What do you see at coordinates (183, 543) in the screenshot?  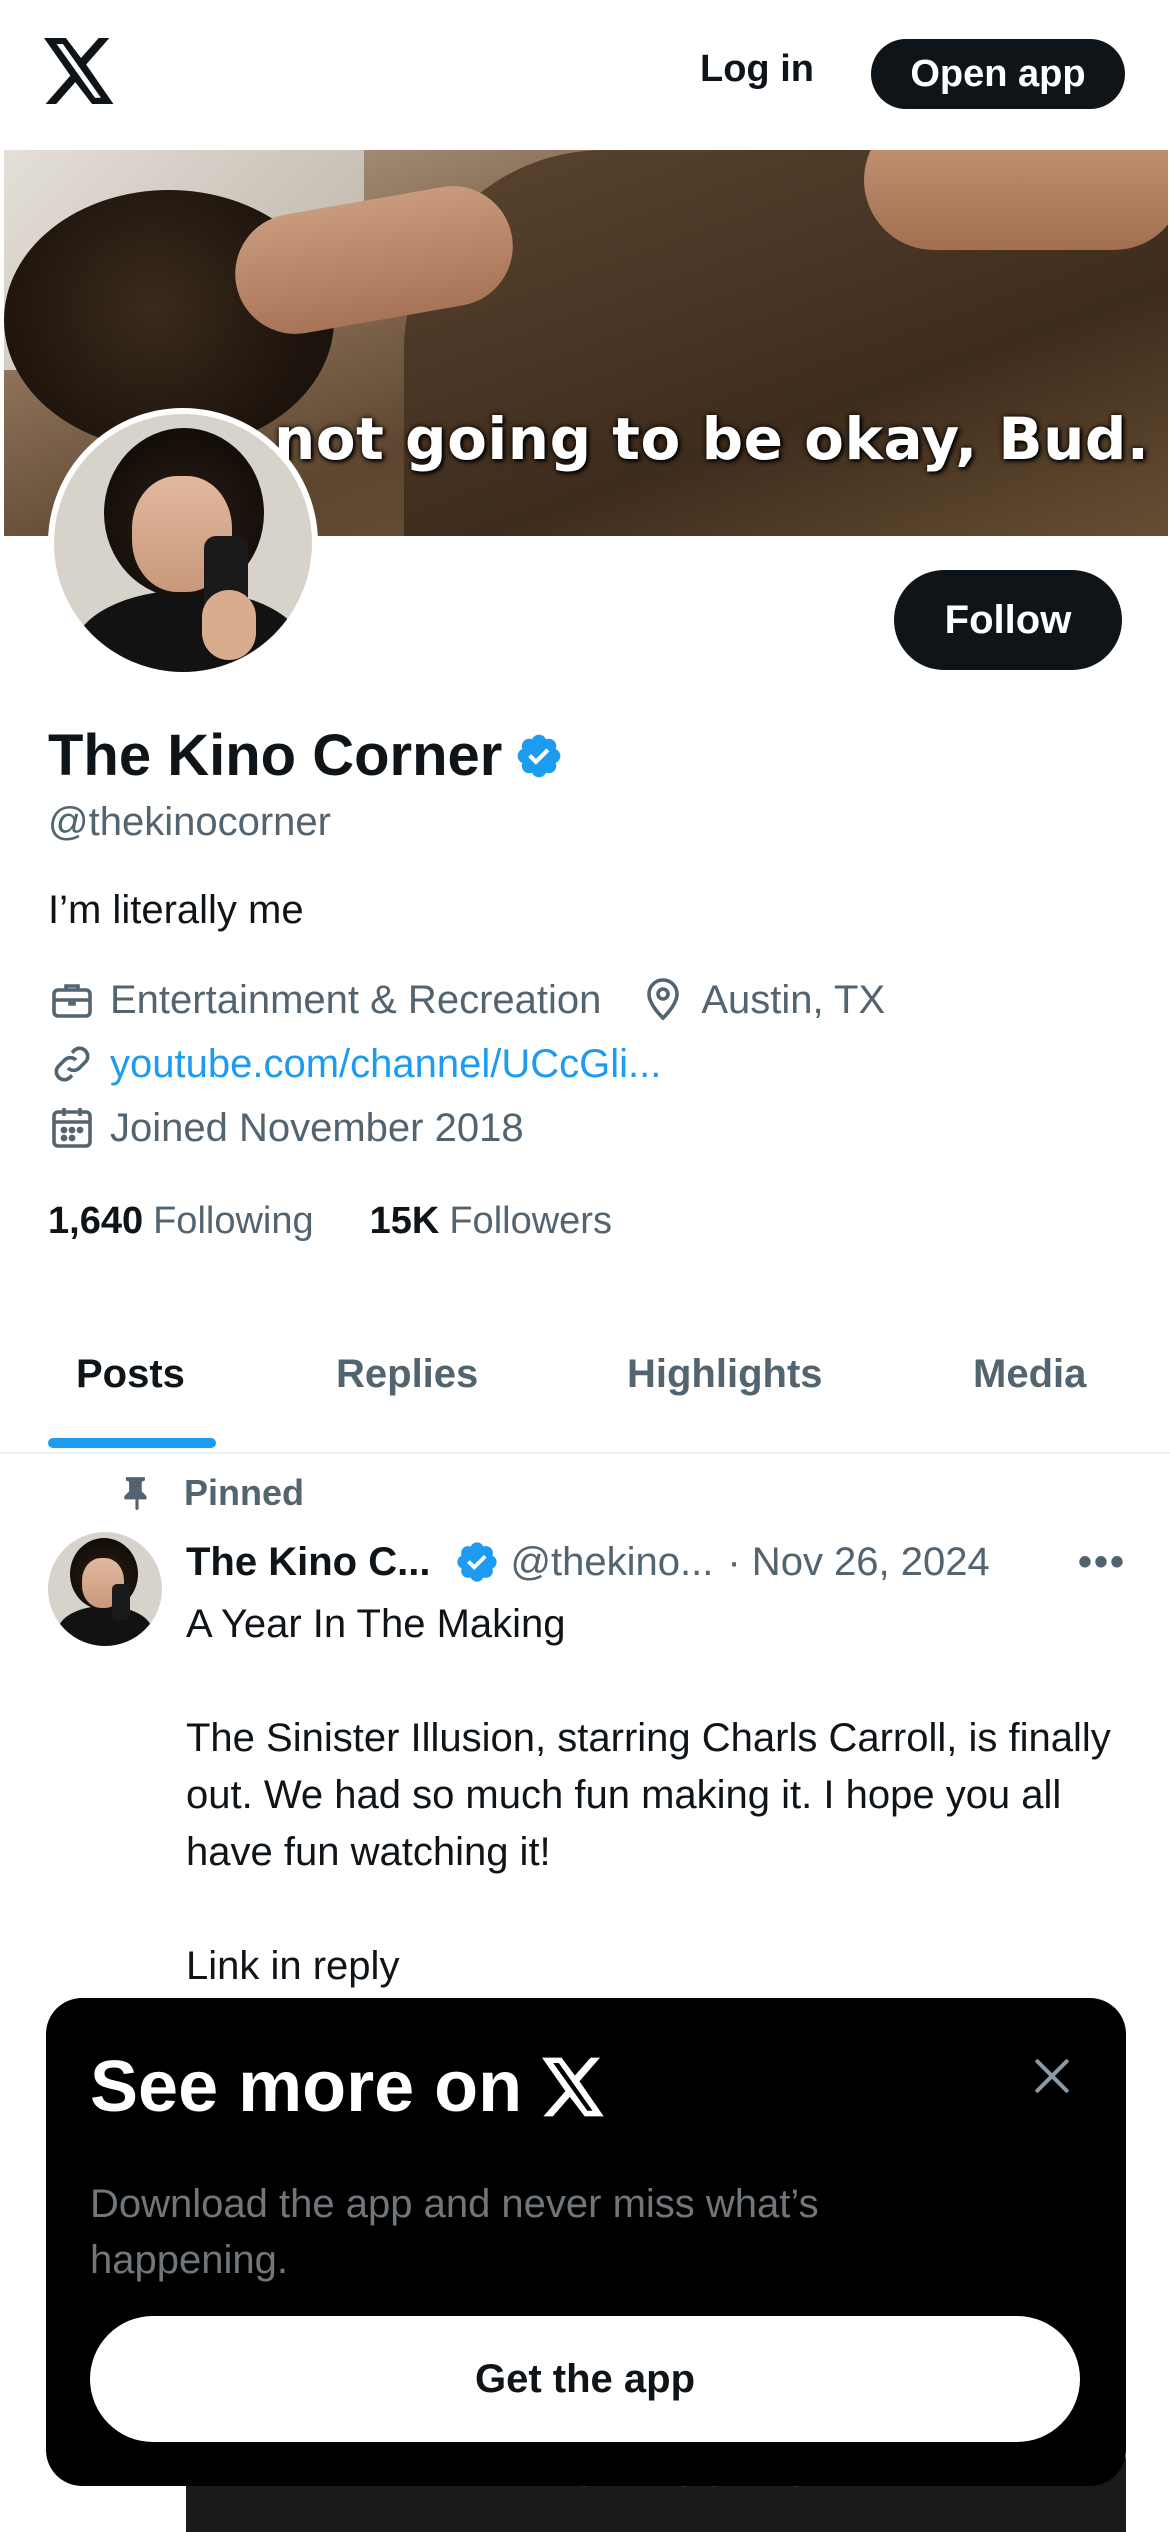 I see `profile-avatar` at bounding box center [183, 543].